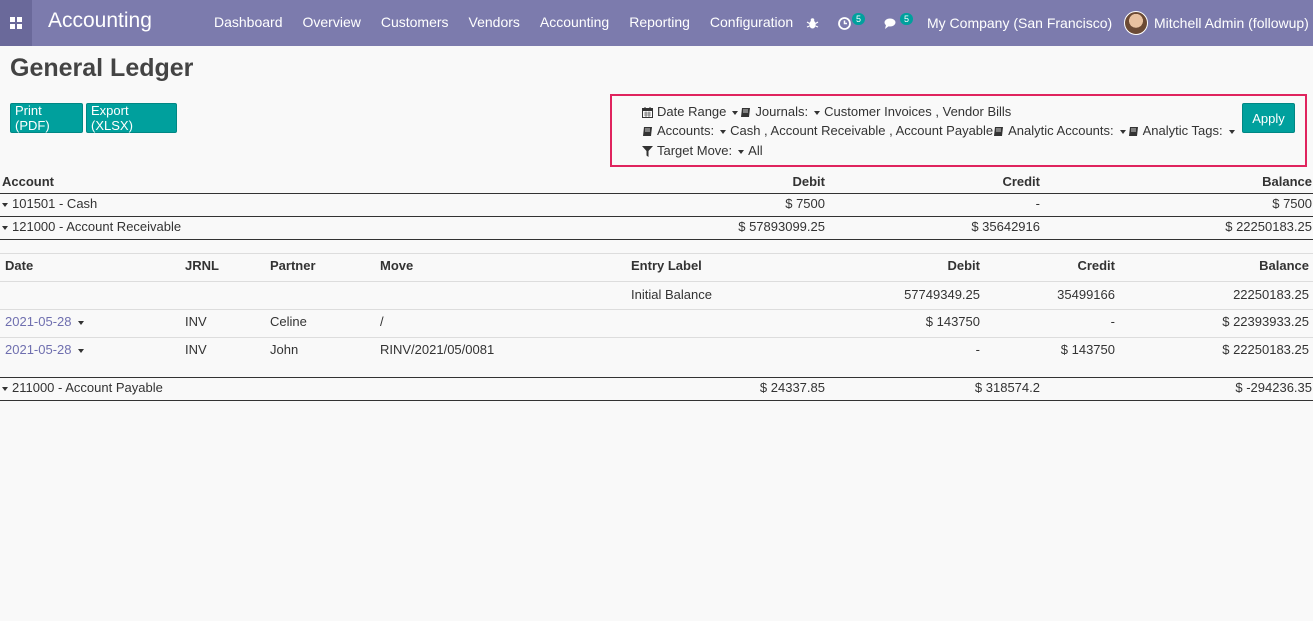  Describe the element at coordinates (1021, 181) in the screenshot. I see `col-credit: Credit` at that location.